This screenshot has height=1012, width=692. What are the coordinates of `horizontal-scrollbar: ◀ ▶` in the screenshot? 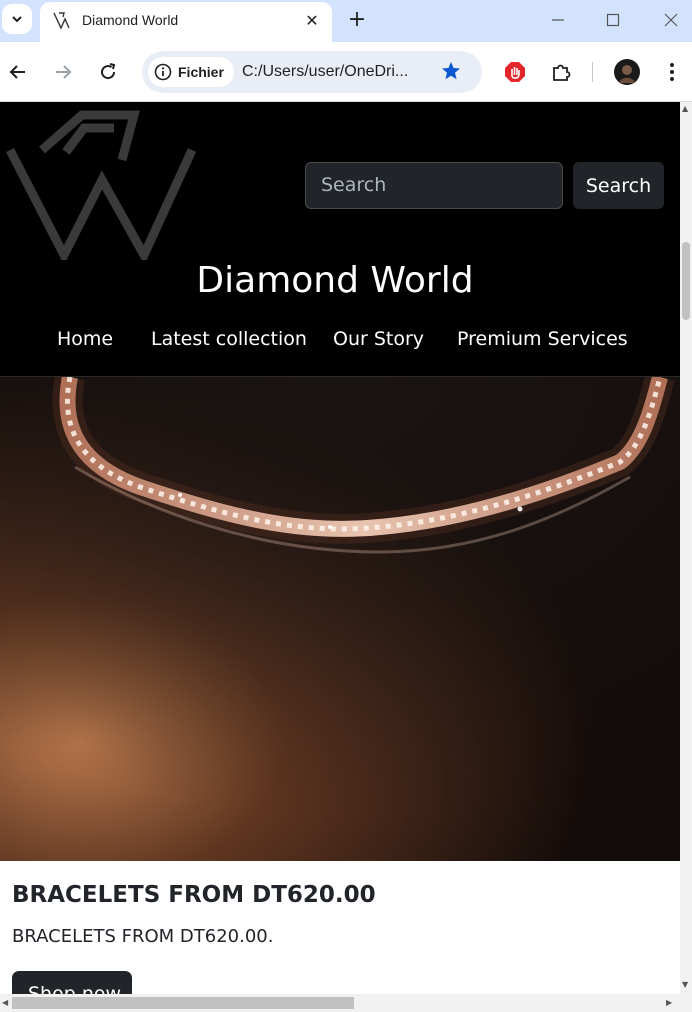 It's located at (340, 1003).